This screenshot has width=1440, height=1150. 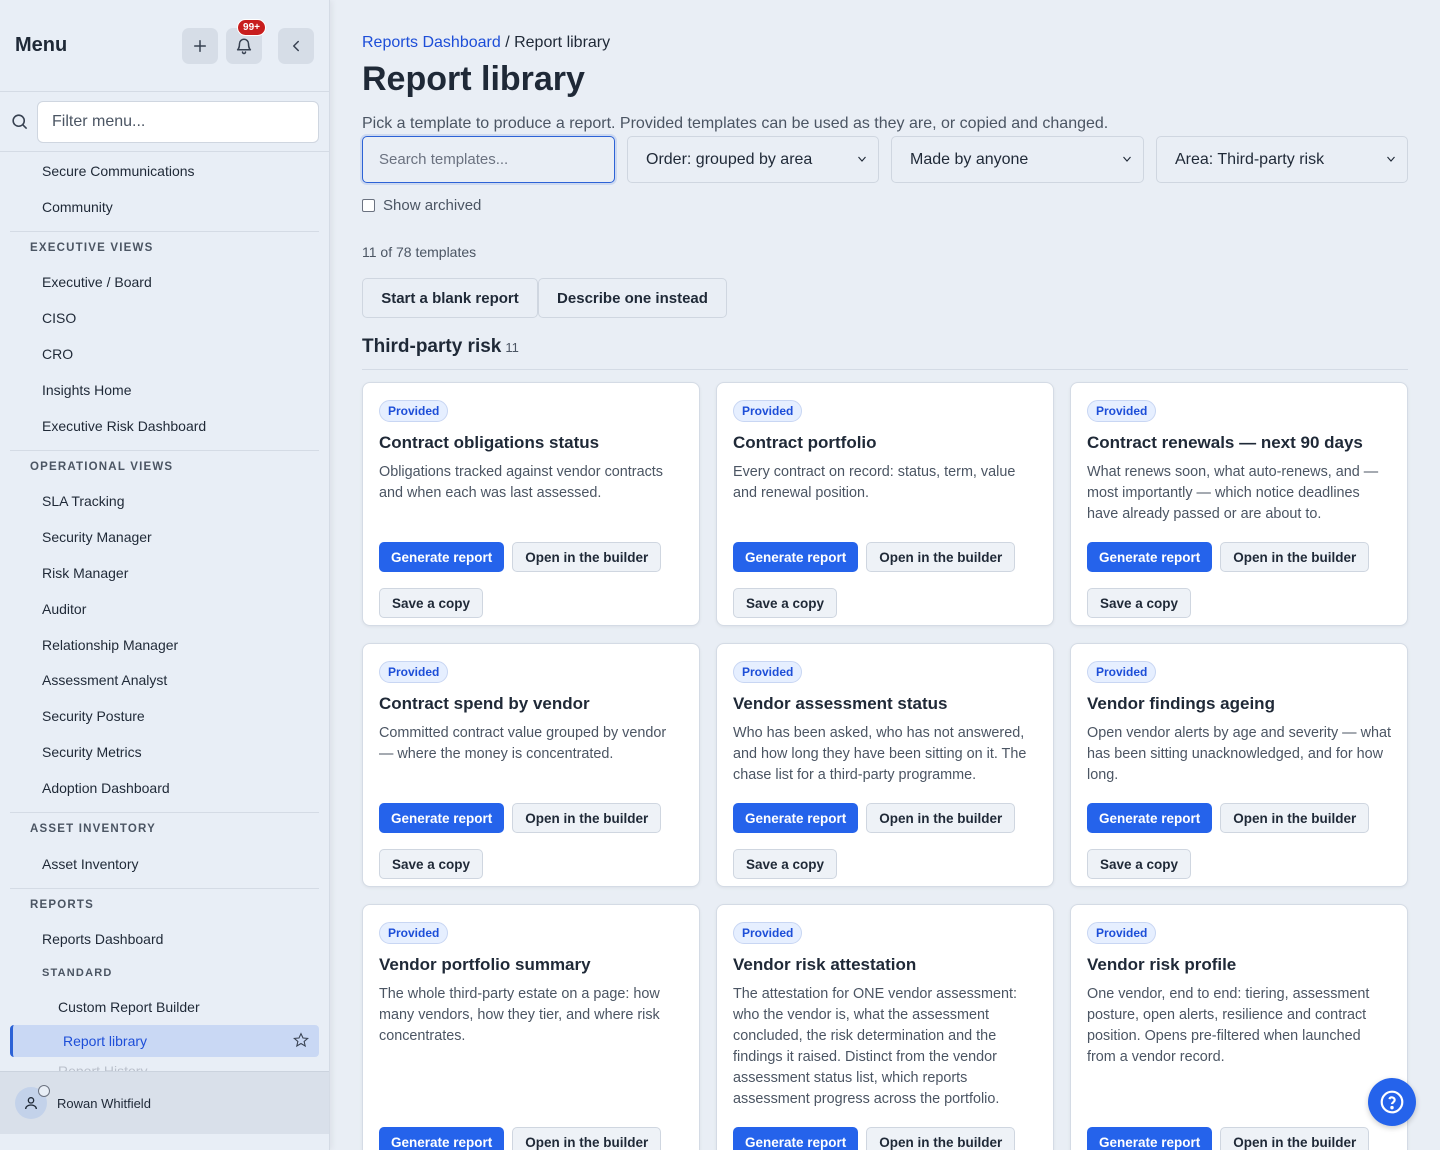 What do you see at coordinates (251, 27) in the screenshot?
I see `notification-badge: 99+` at bounding box center [251, 27].